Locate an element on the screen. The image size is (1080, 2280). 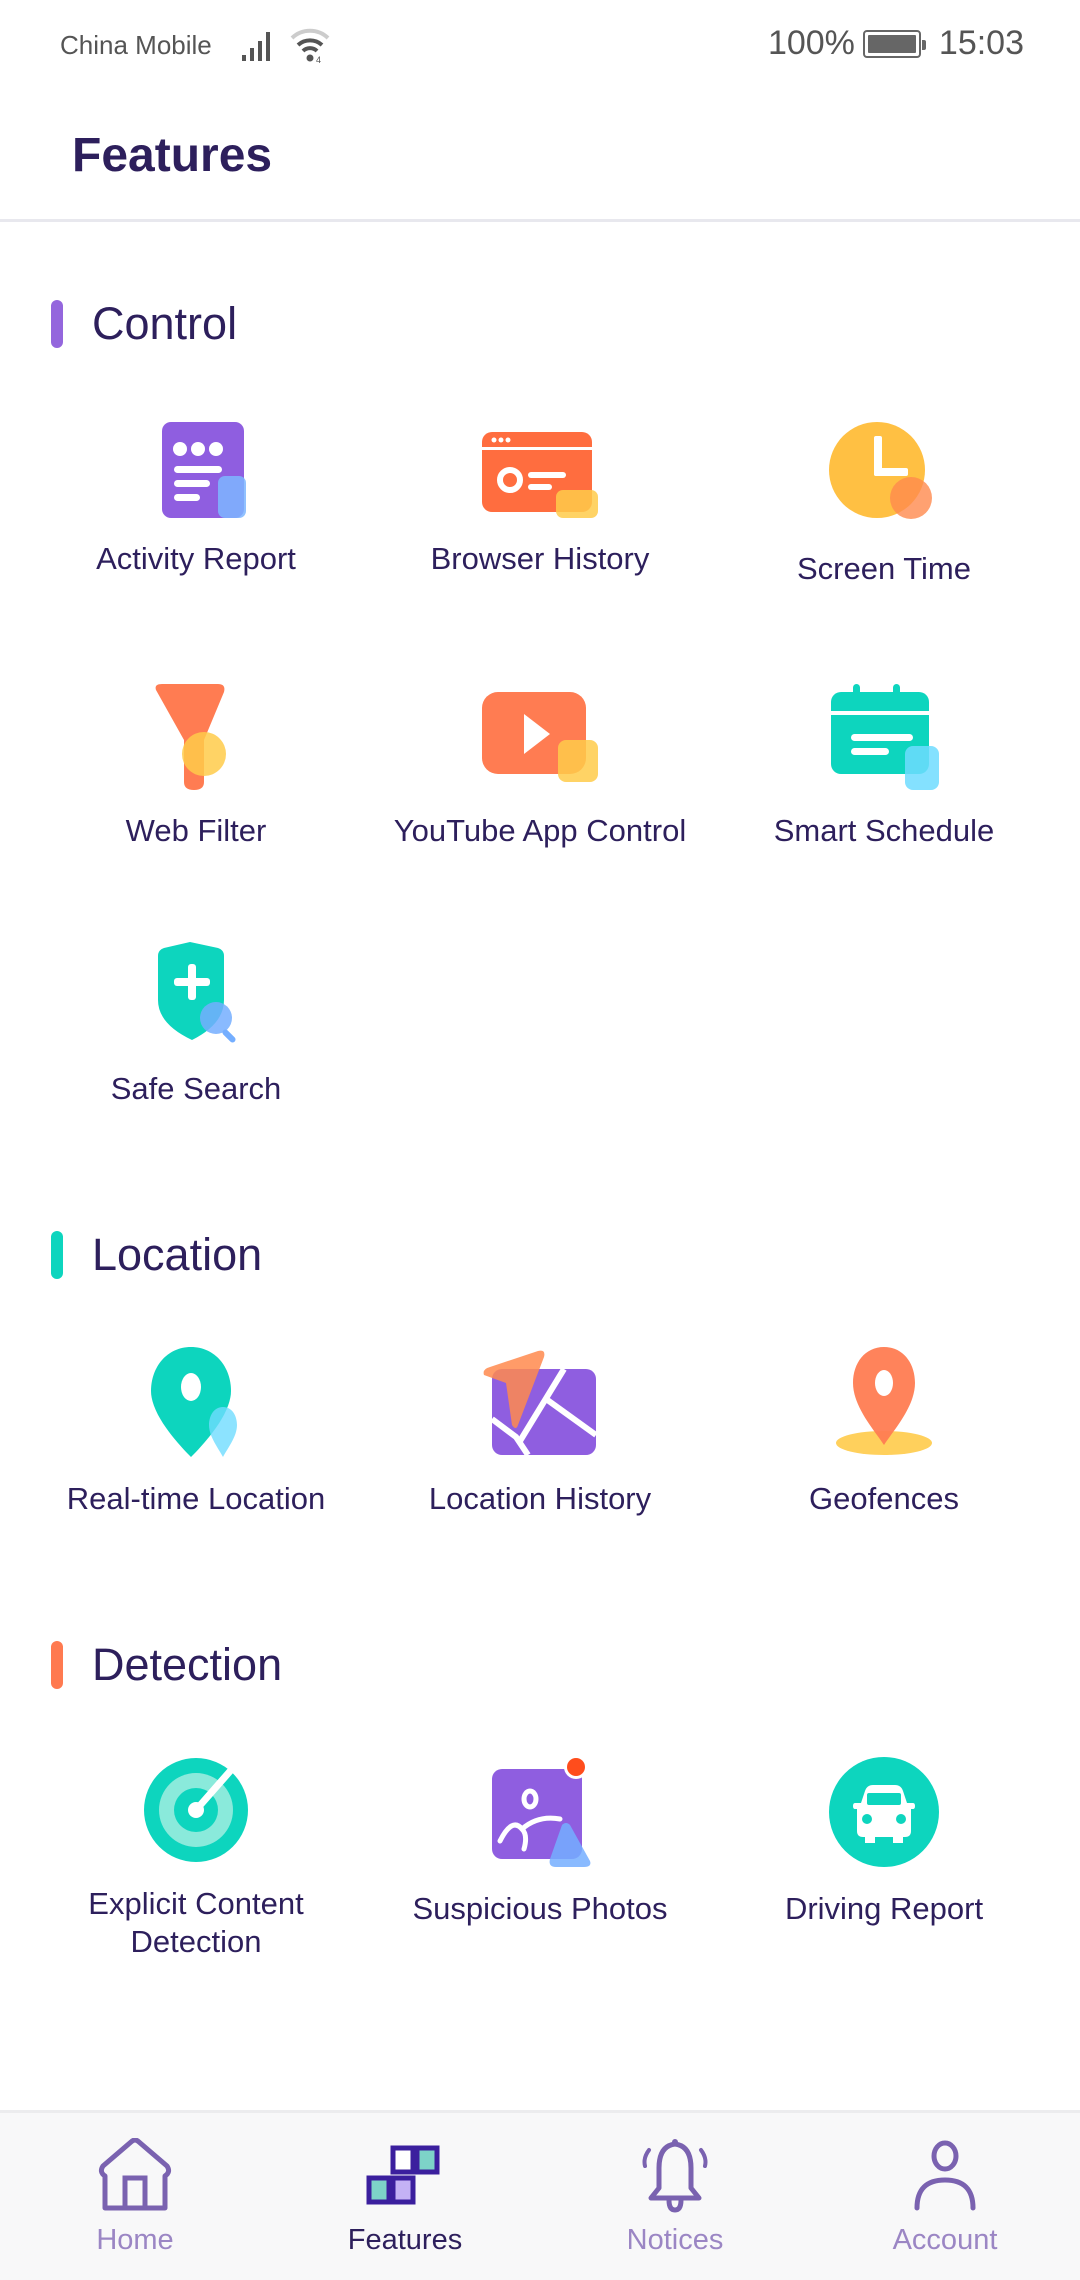
explicit-content-detection-icon is located at coordinates (196, 1809).